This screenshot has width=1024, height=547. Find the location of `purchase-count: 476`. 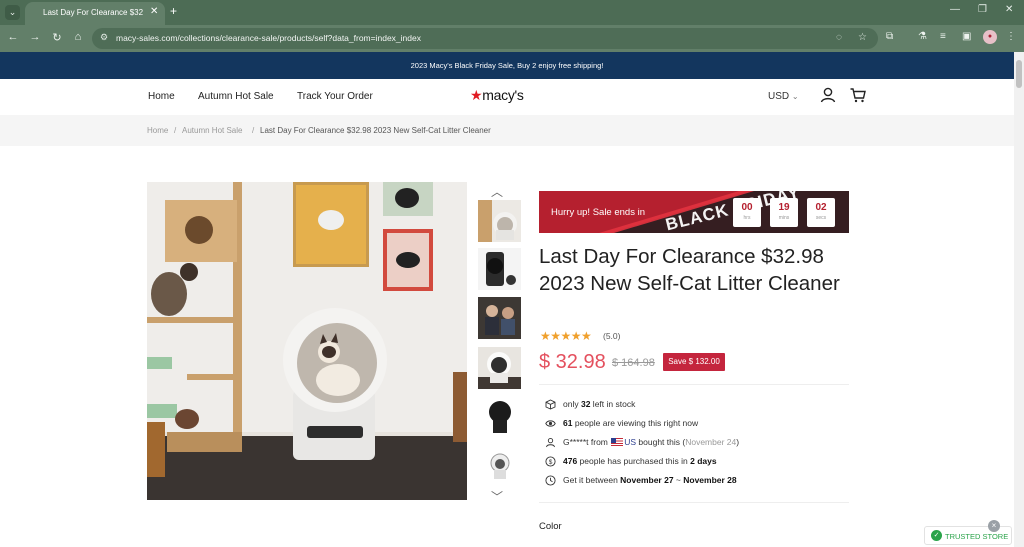

purchase-count: 476 is located at coordinates (570, 461).